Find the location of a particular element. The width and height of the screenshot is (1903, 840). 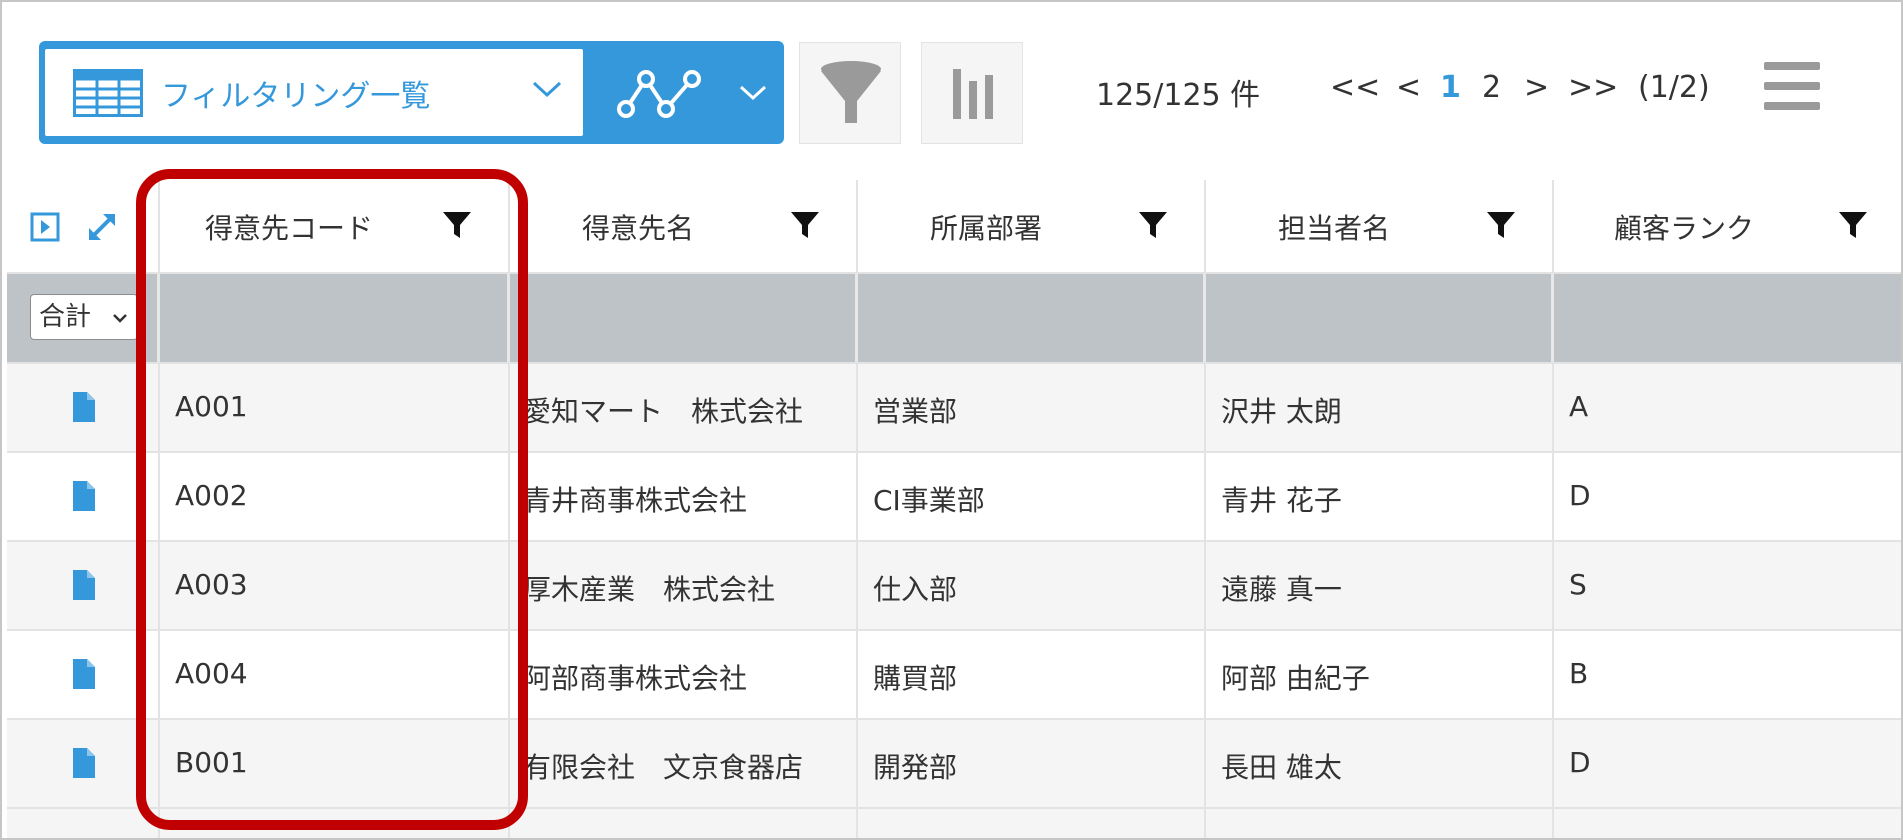

cell-value: 厚木産業 株式会社 is located at coordinates (649, 589).